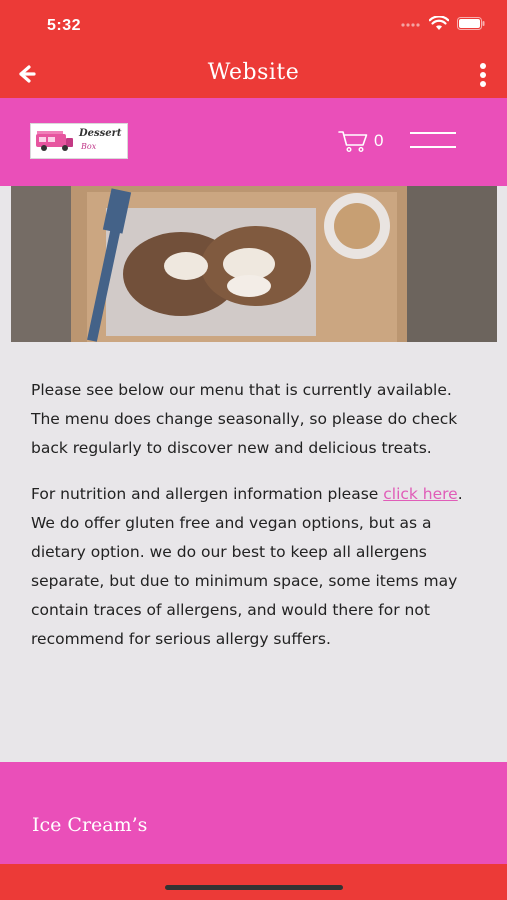 The height and width of the screenshot is (900, 507). I want to click on status-icons, so click(443, 23).